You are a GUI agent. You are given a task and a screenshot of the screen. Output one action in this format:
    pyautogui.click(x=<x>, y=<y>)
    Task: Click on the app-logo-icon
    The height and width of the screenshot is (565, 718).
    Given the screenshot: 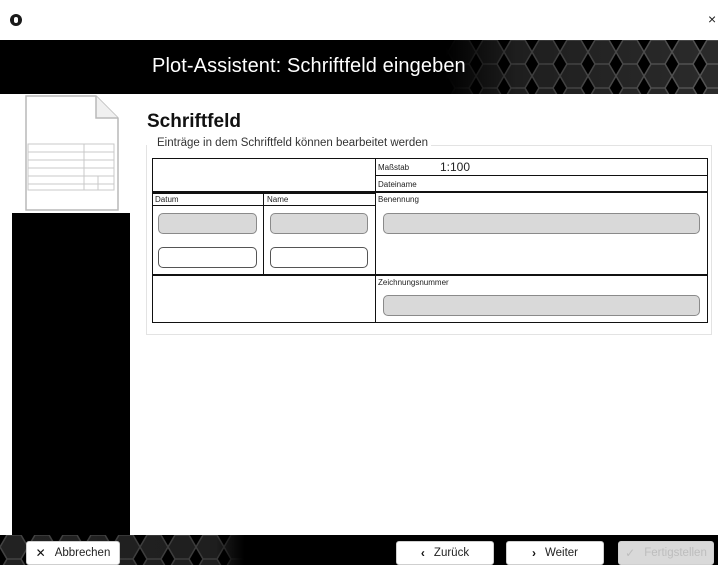 What is the action you would take?
    pyautogui.click(x=16, y=20)
    